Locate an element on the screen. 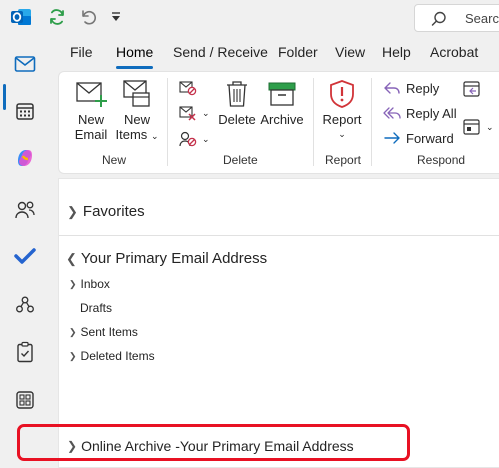 Image resolution: width=499 pixels, height=468 pixels. account-node: ❮ Your Primary Email Address is located at coordinates (166, 258).